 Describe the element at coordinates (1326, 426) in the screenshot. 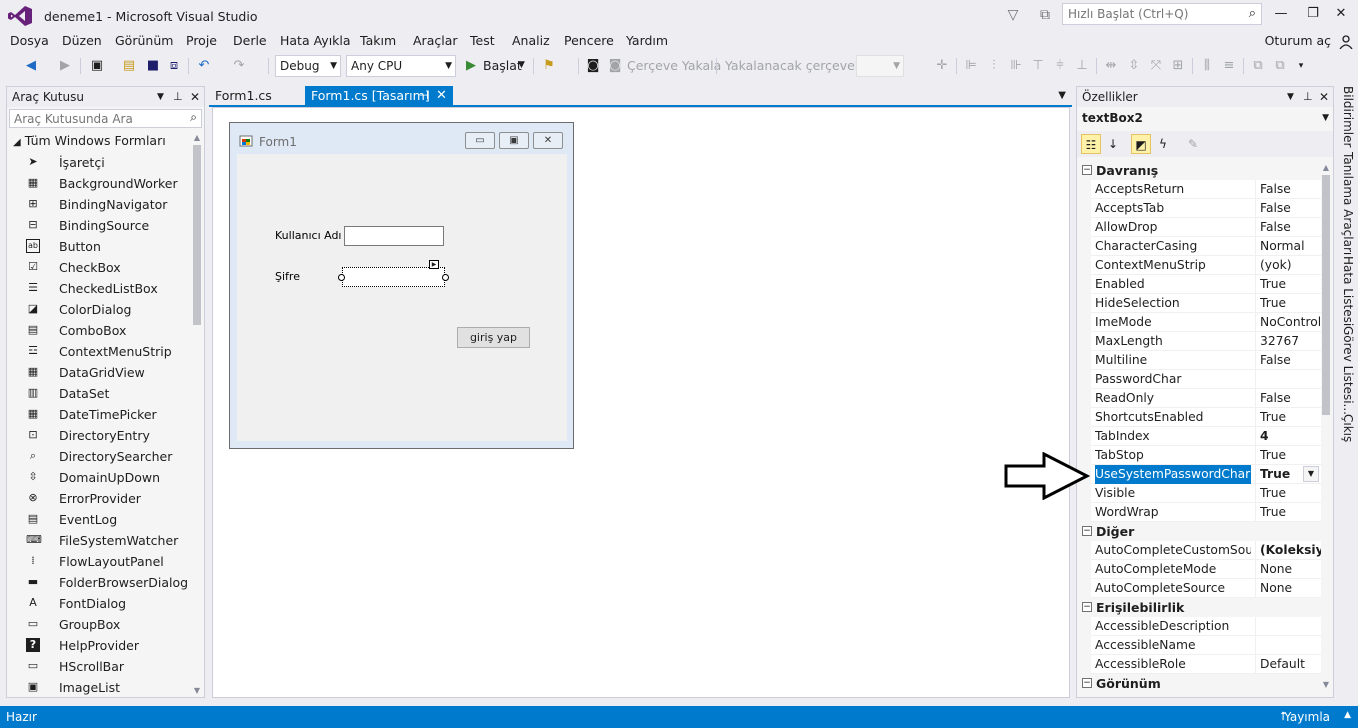

I see `properties-scrollbar: ▲ ▼` at that location.